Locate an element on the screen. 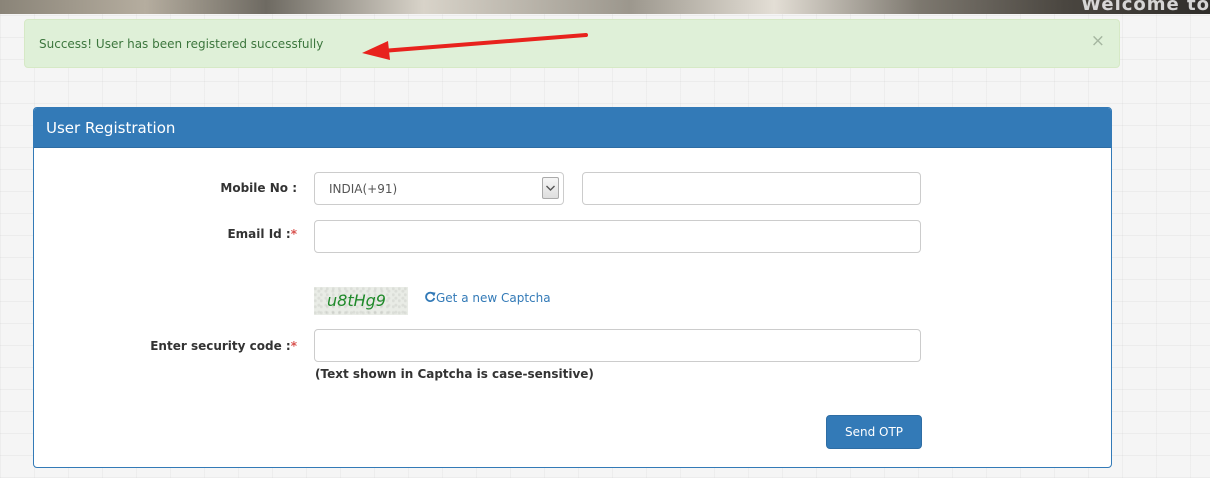 The width and height of the screenshot is (1210, 478). mobile-number-input is located at coordinates (751, 188).